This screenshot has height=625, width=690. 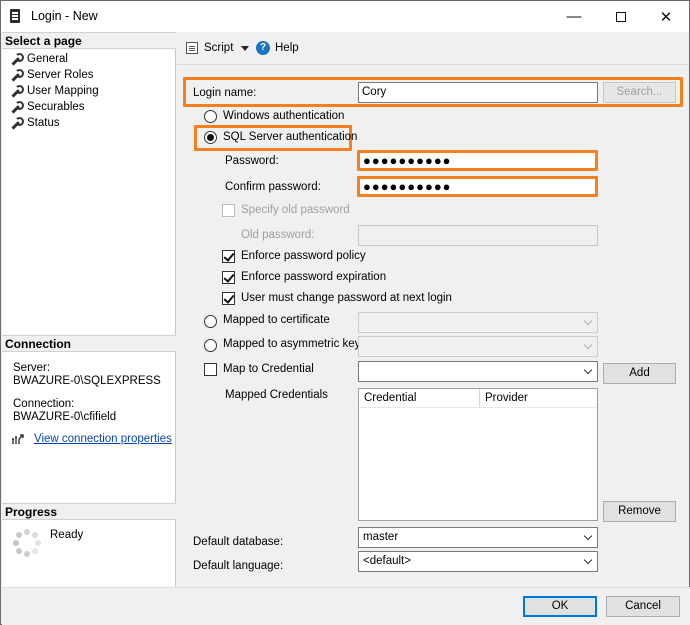 I want to click on page-item-securables: Securables, so click(x=47, y=107).